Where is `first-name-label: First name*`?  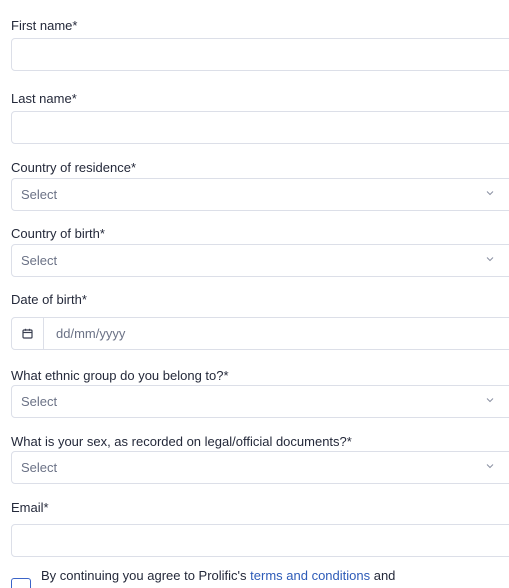 first-name-label: First name* is located at coordinates (44, 25).